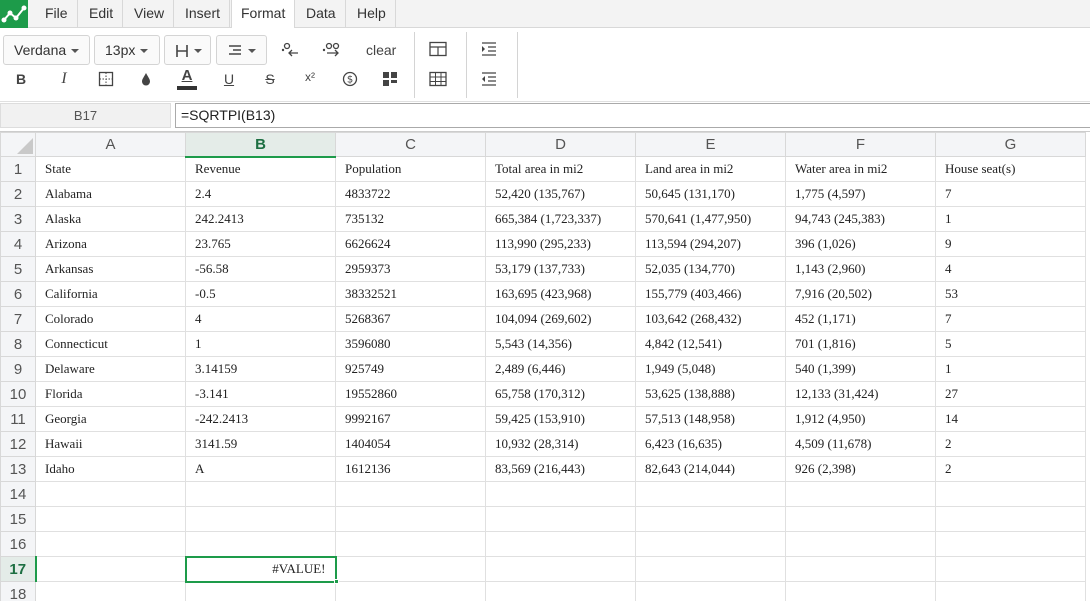  Describe the element at coordinates (263, 14) in the screenshot. I see `menu-format: Format` at that location.